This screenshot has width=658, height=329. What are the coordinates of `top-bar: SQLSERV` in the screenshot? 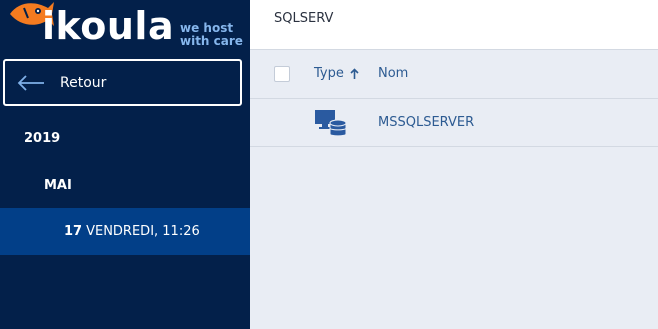 It's located at (454, 25).